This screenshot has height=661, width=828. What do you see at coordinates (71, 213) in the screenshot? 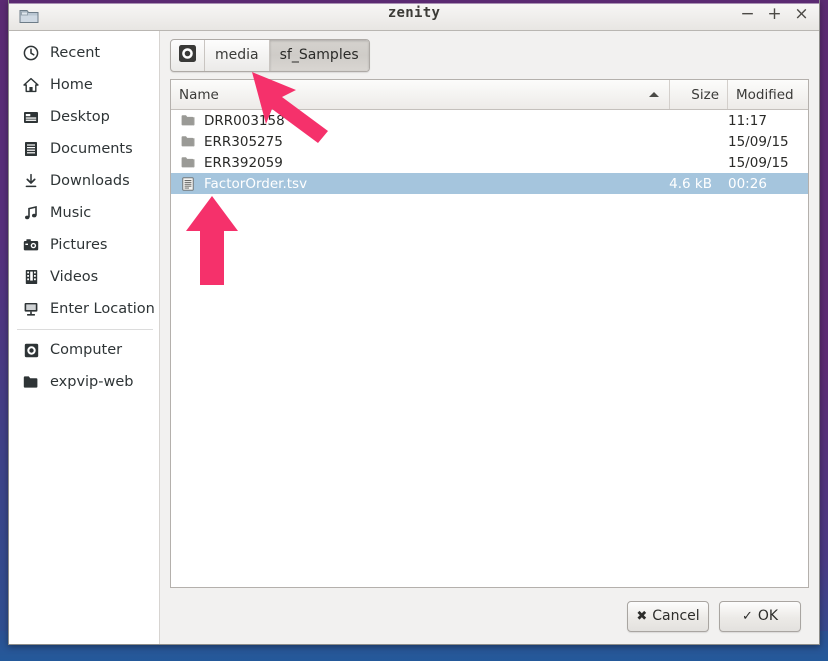
I see `sidebar-item-label: Music` at bounding box center [71, 213].